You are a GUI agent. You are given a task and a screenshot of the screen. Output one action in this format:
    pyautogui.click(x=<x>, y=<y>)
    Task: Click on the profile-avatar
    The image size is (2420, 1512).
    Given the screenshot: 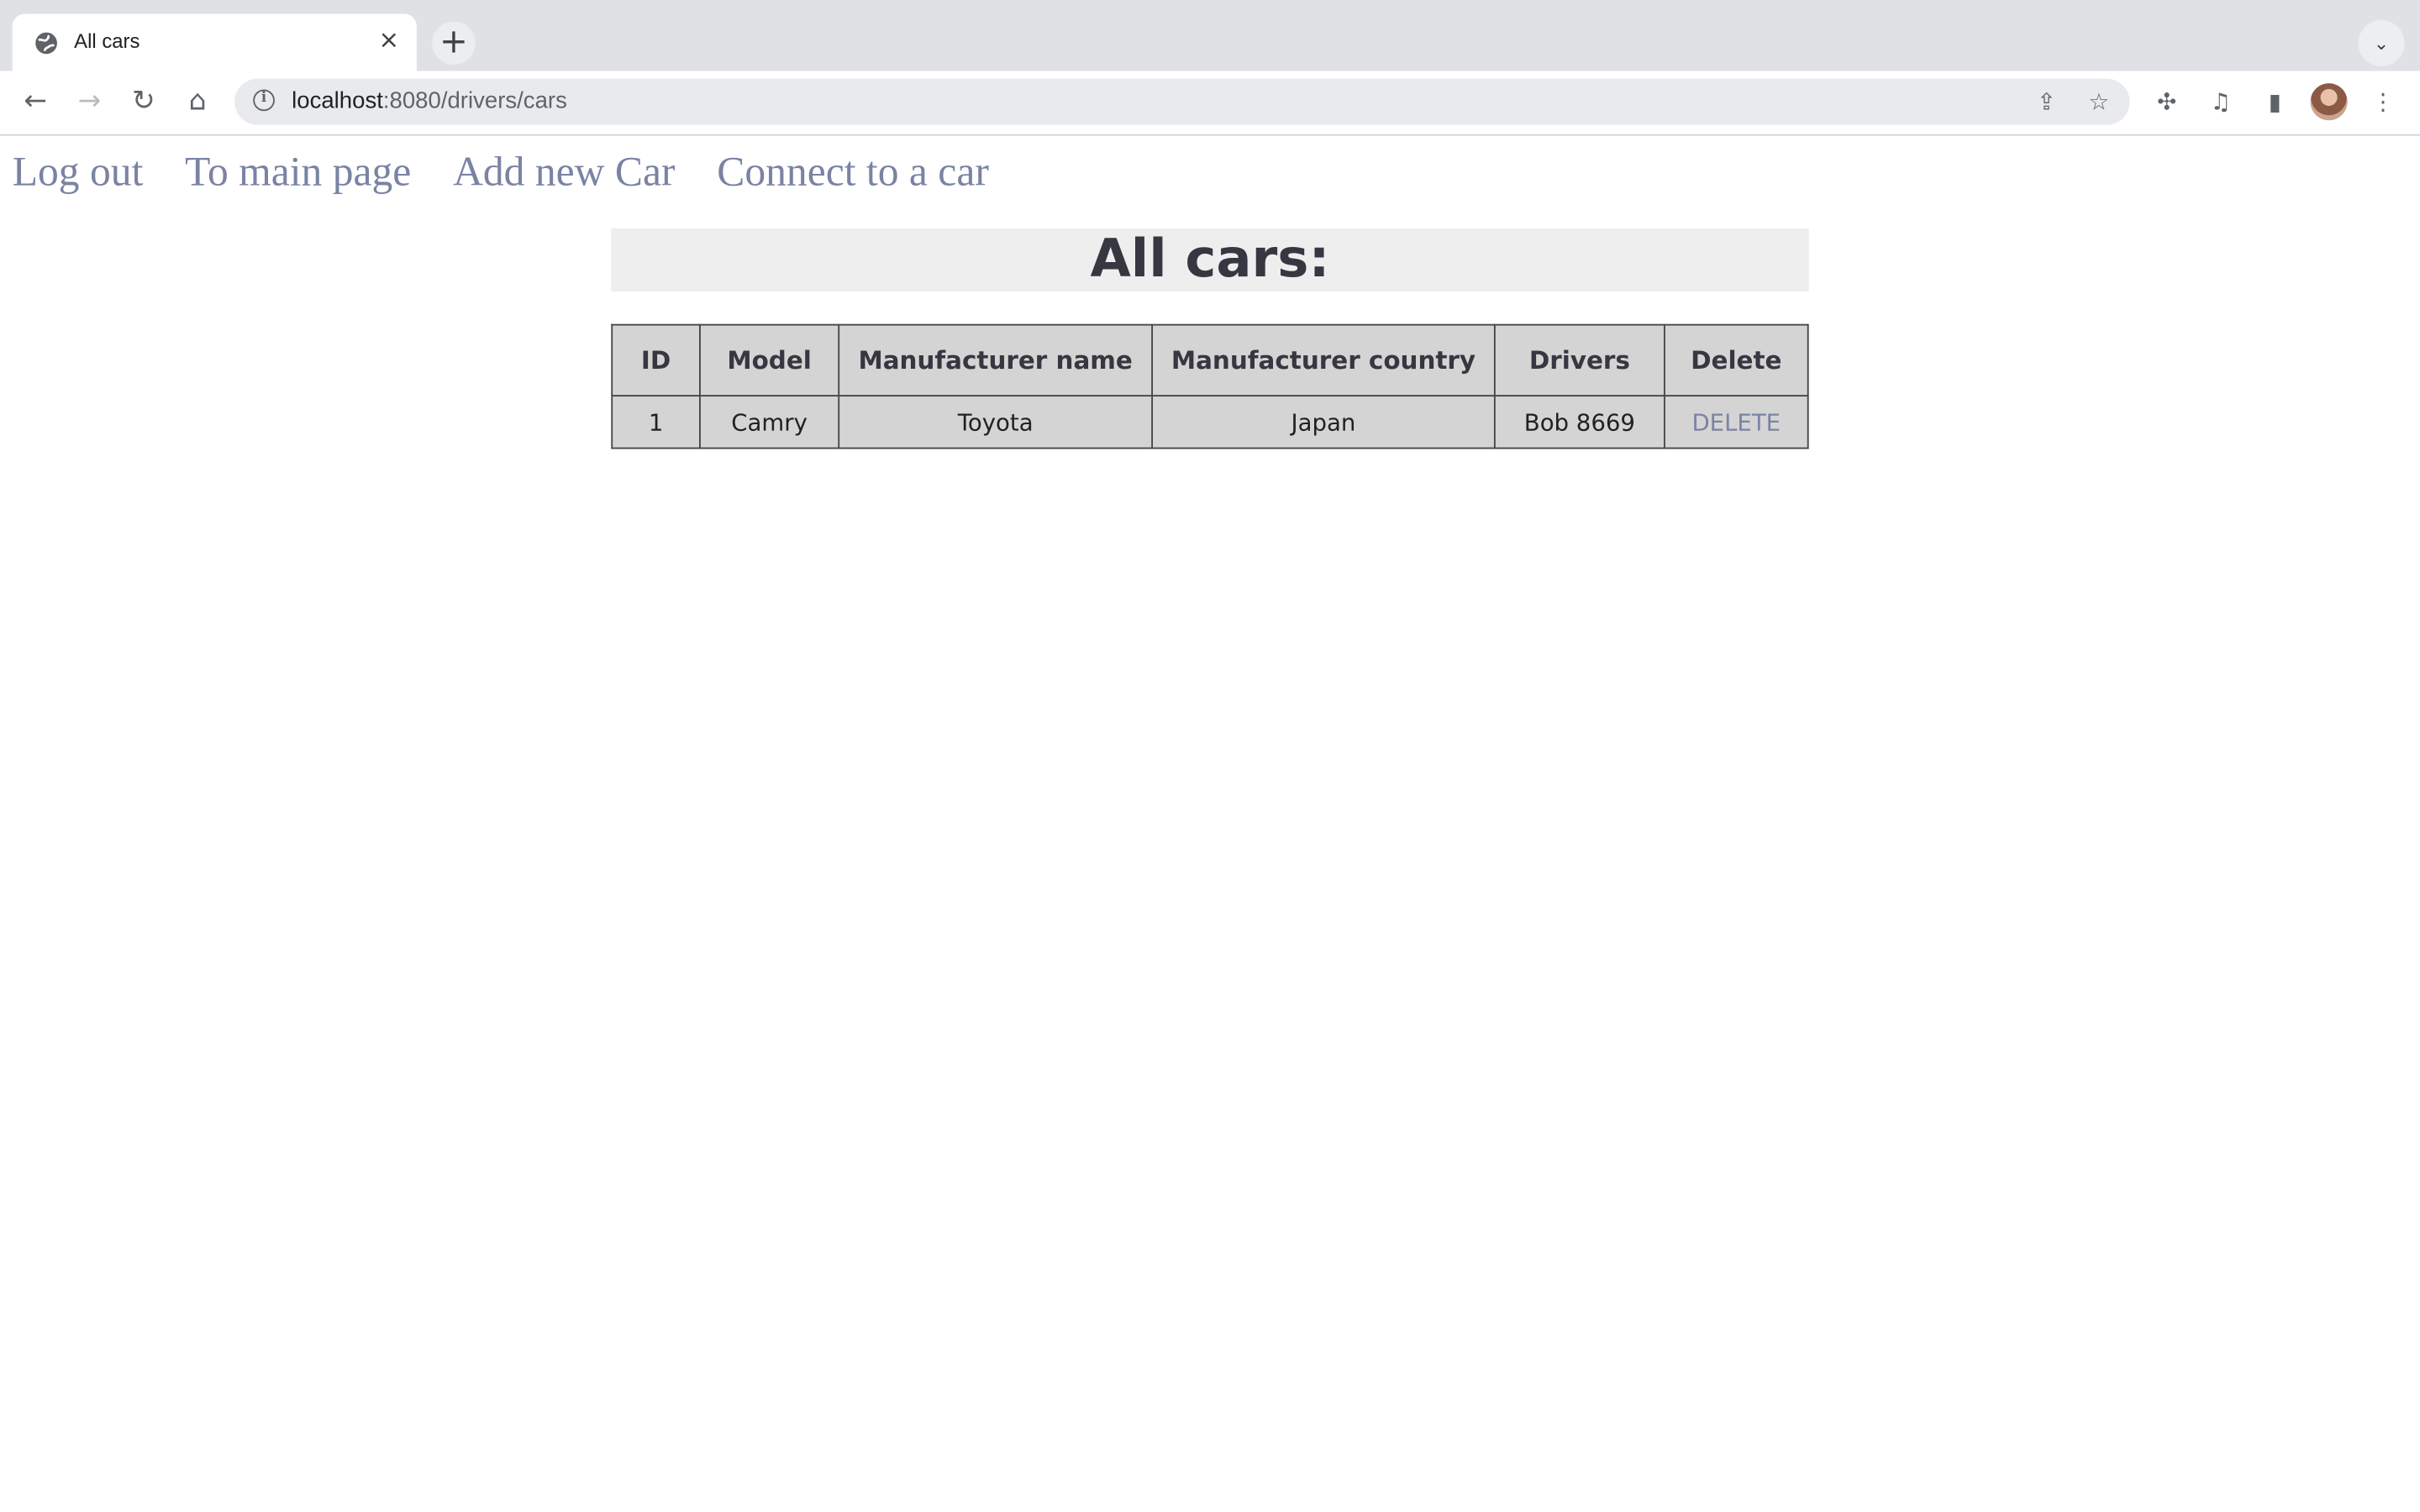 What is the action you would take?
    pyautogui.click(x=2329, y=102)
    